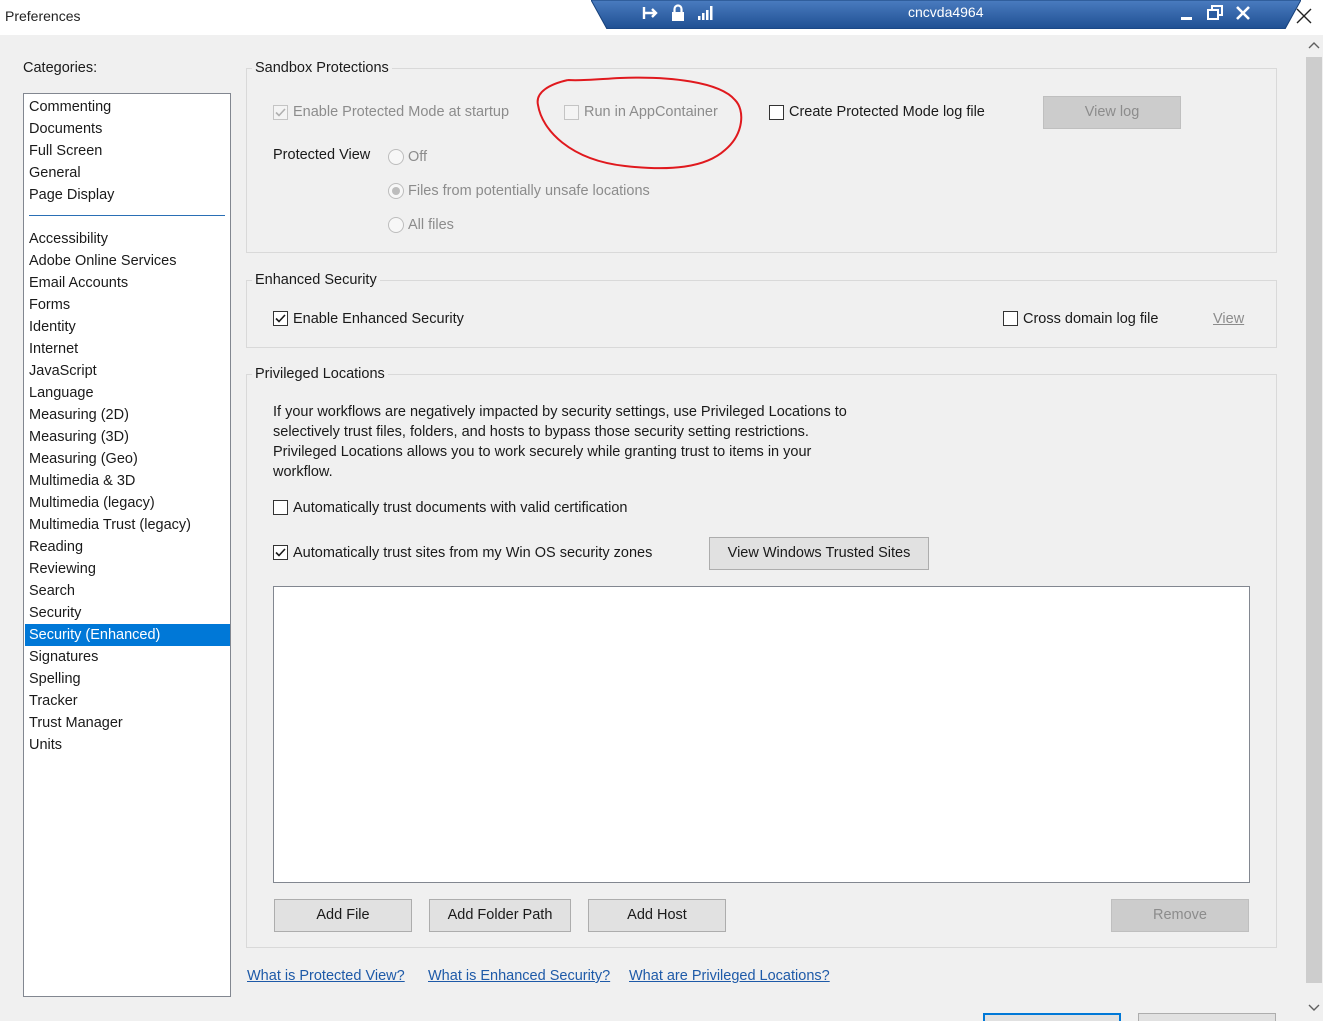  I want to click on minimize-icon, so click(1187, 13).